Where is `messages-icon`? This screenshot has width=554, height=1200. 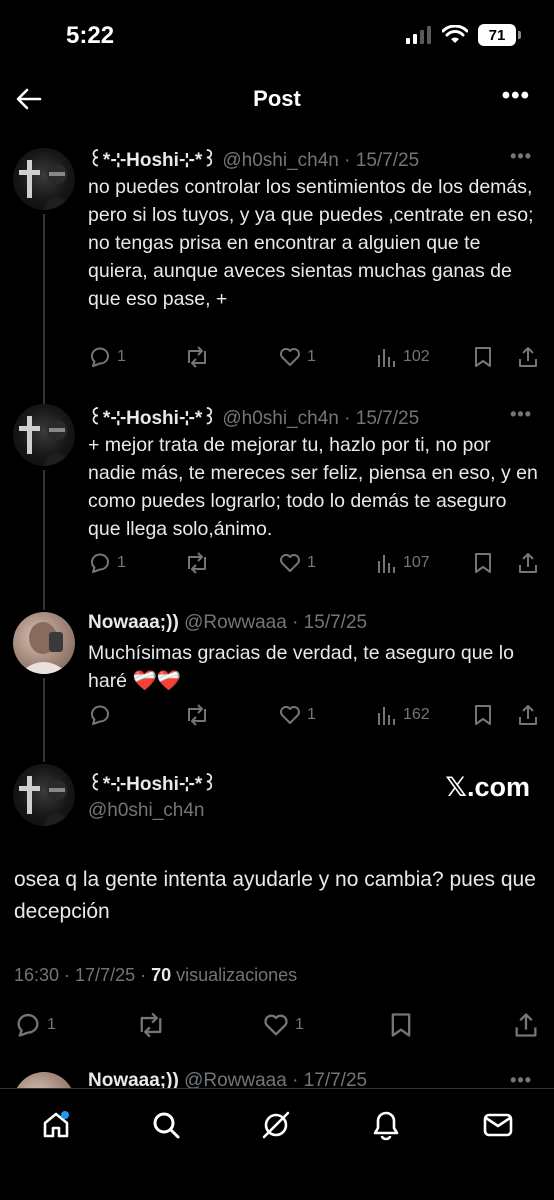 messages-icon is located at coordinates (498, 1125).